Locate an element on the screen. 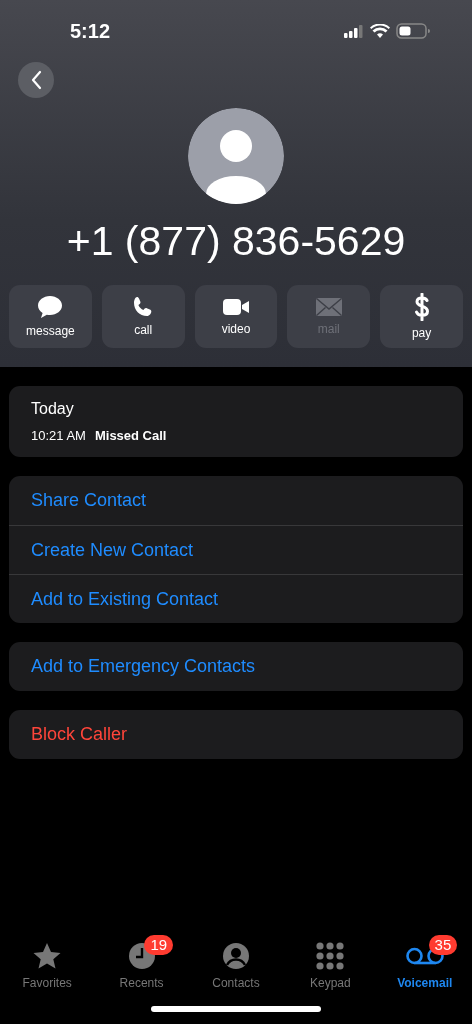 This screenshot has height=1024, width=472. menu-row: Add to Emergency Contacts is located at coordinates (236, 666).